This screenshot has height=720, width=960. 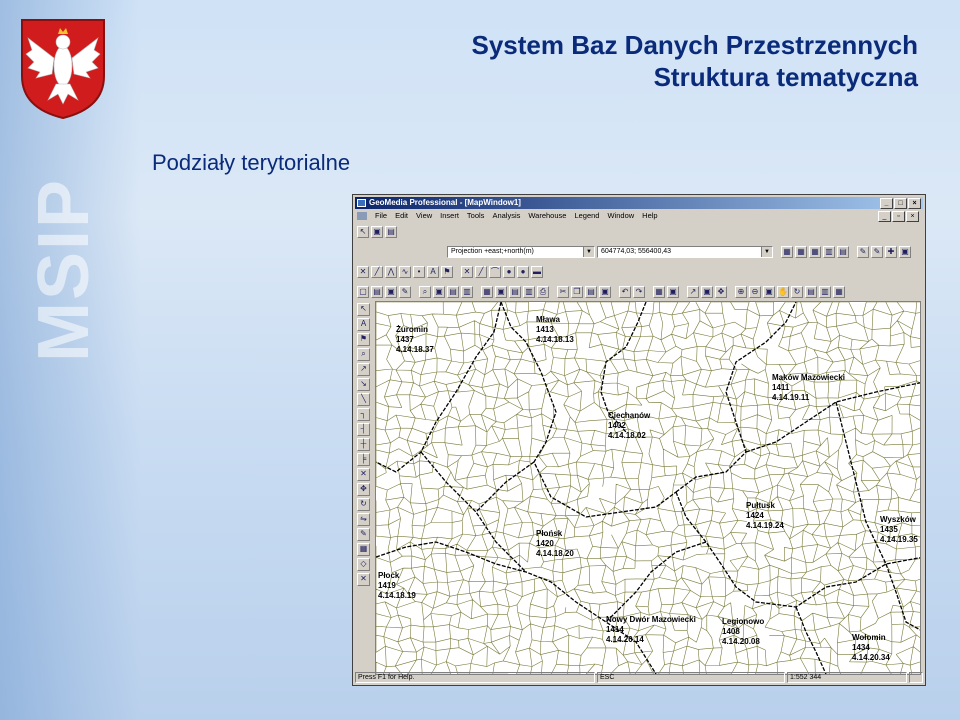 What do you see at coordinates (523, 272) in the screenshot?
I see `circle-icon: ●` at bounding box center [523, 272].